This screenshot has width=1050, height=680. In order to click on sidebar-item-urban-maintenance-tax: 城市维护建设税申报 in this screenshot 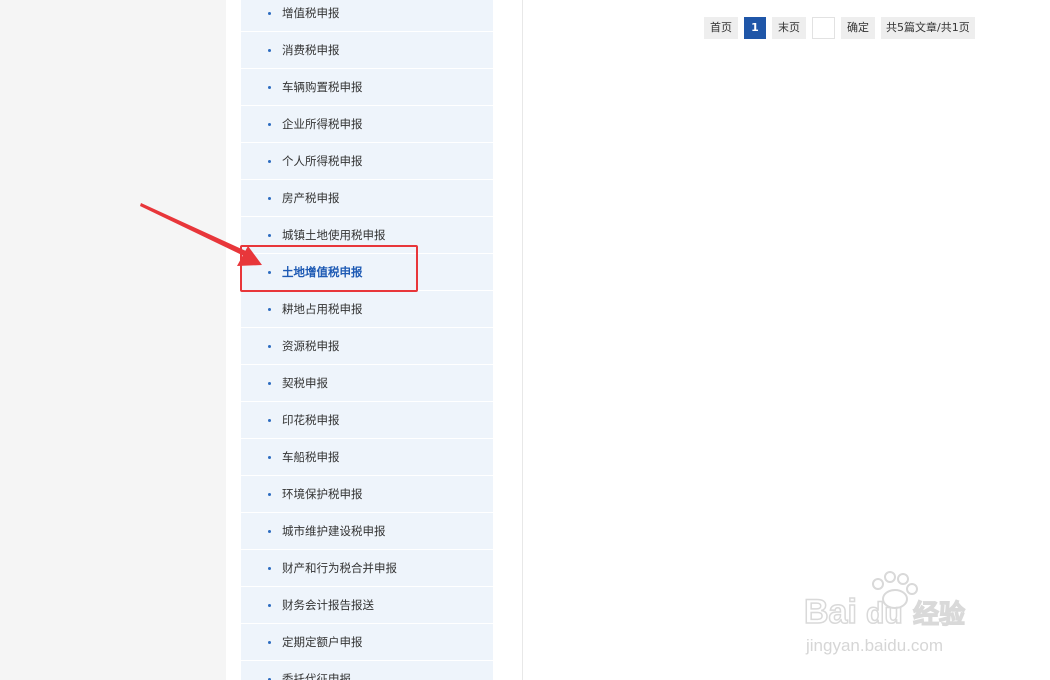, I will do `click(367, 531)`.